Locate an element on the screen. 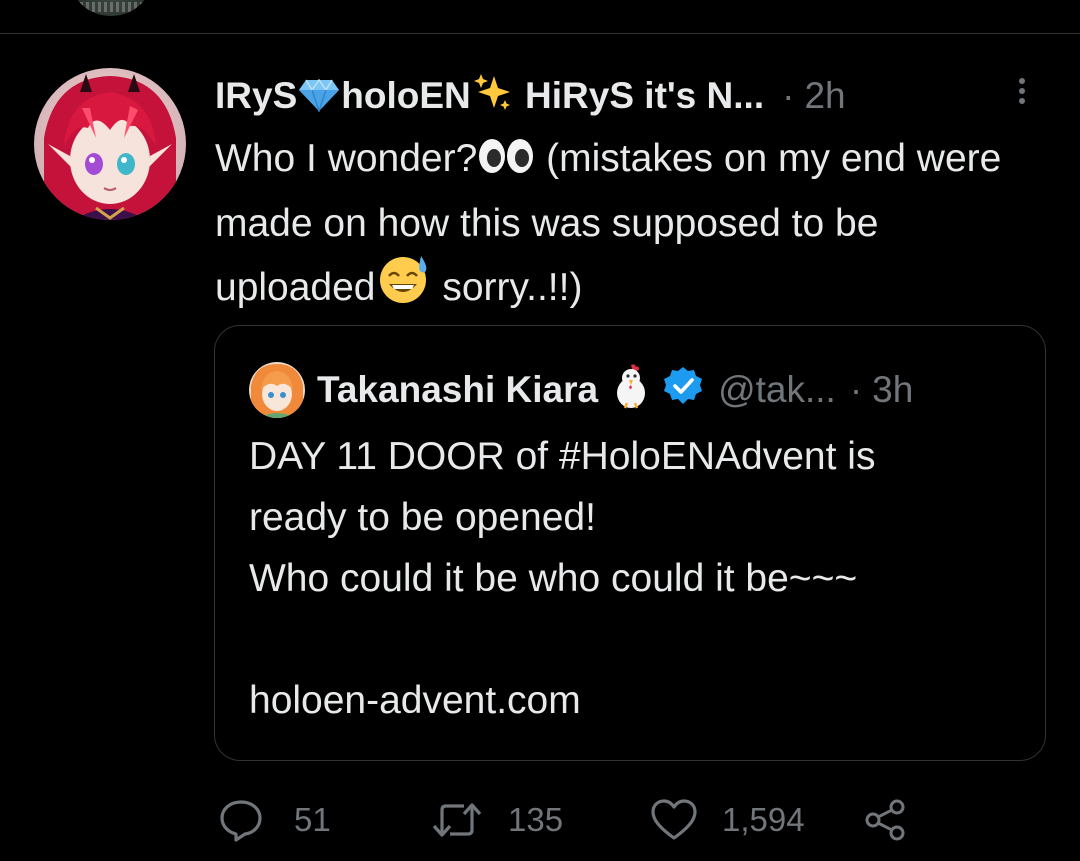 This screenshot has width=1080, height=861. display-name-part2: holoEN is located at coordinates (406, 95).